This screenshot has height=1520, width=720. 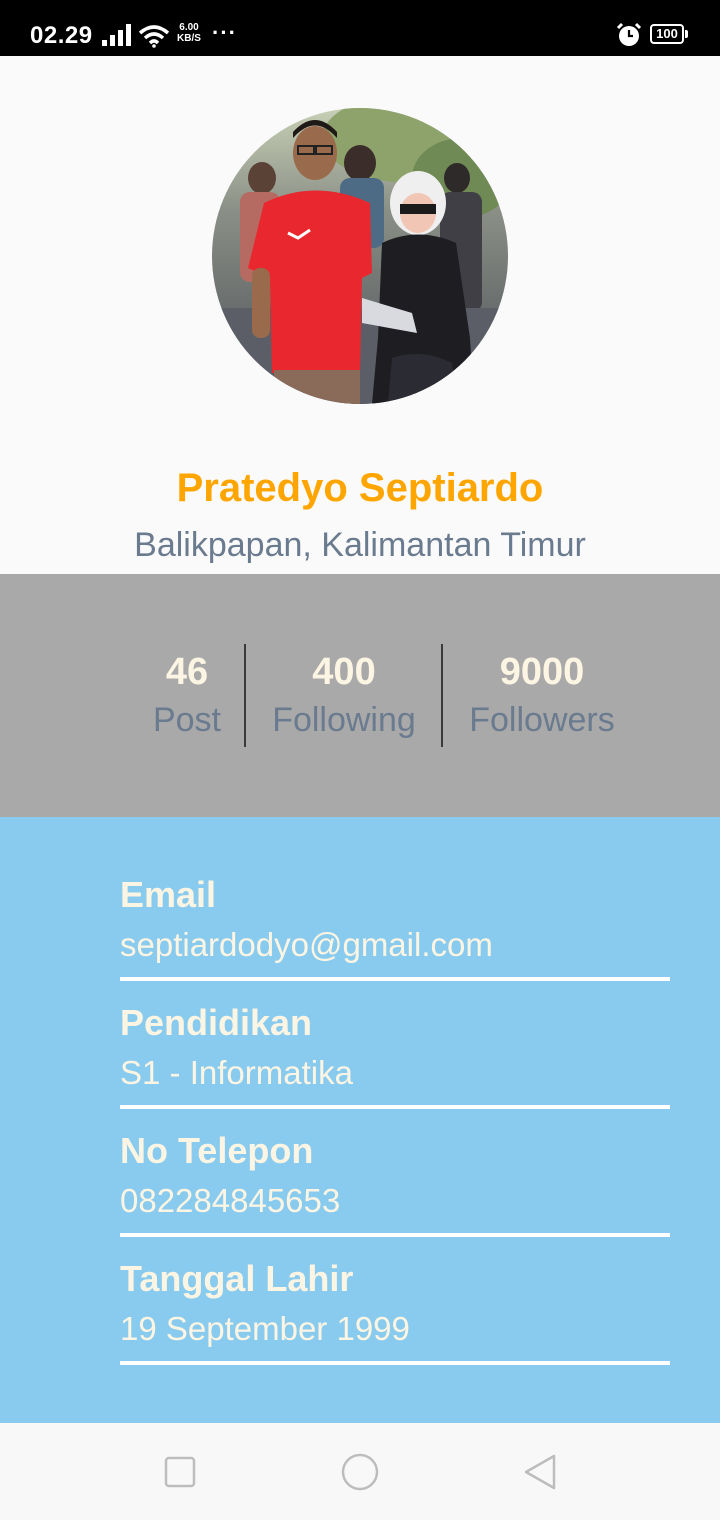 I want to click on detail-value: septiardodyo@gmail.com, so click(x=306, y=945).